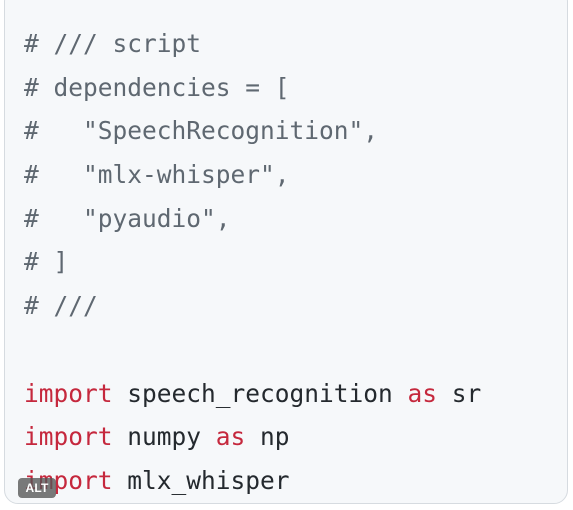 The height and width of the screenshot is (510, 573). What do you see at coordinates (164, 437) in the screenshot?
I see `code-text: numpy` at bounding box center [164, 437].